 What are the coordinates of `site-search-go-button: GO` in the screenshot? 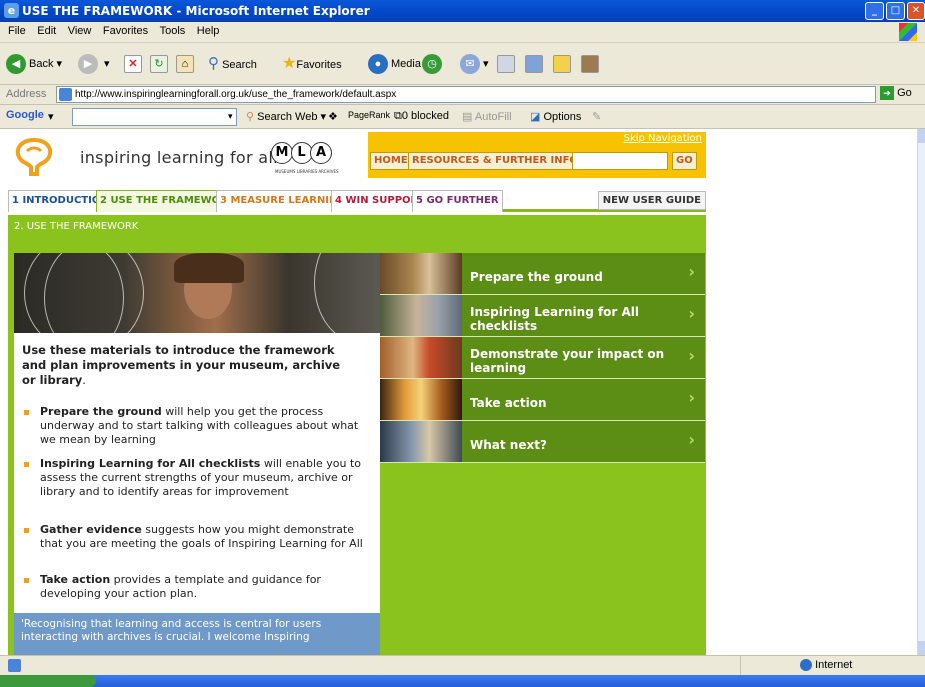 It's located at (684, 161).